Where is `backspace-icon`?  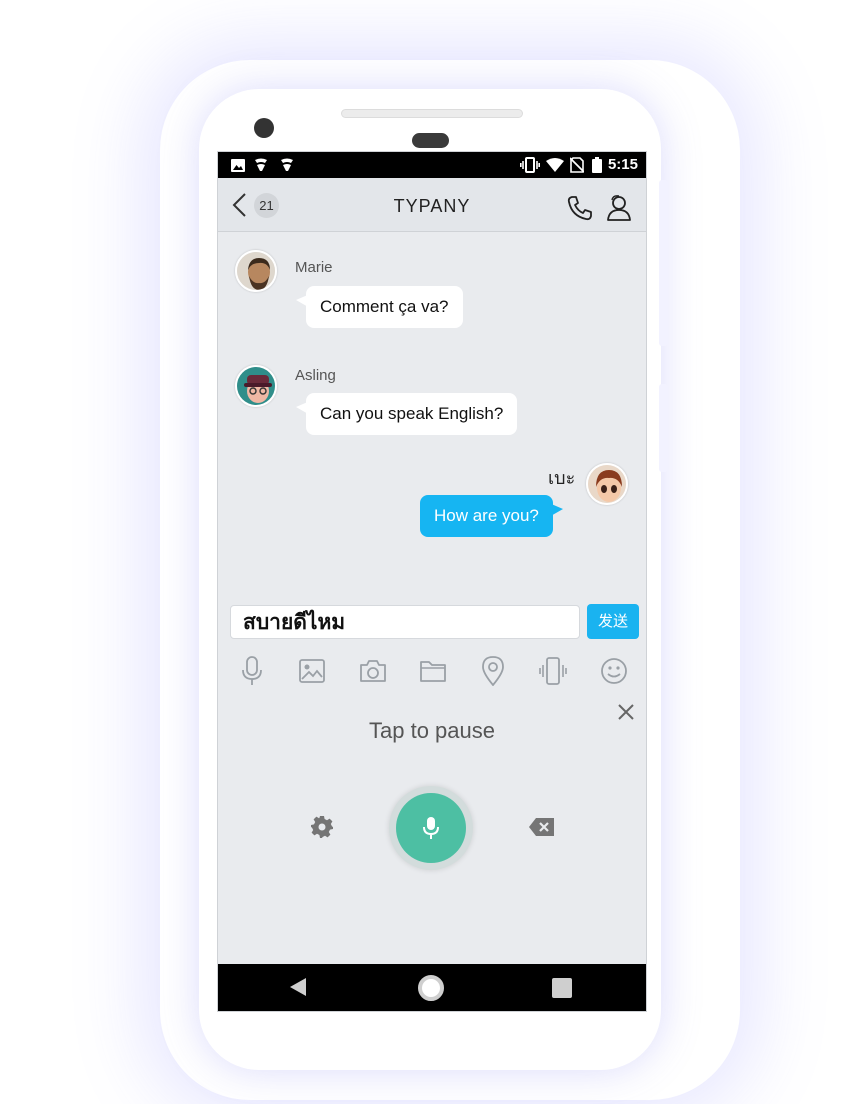 backspace-icon is located at coordinates (542, 827).